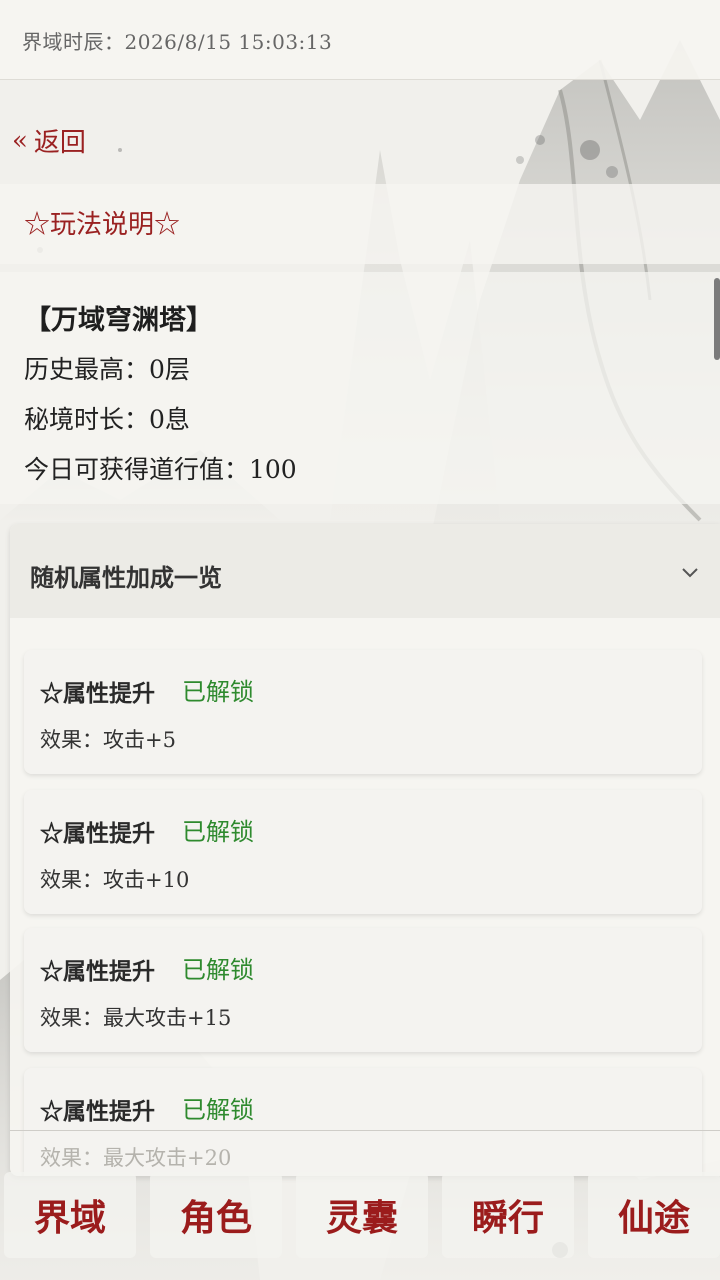 The image size is (720, 1280). What do you see at coordinates (508, 1215) in the screenshot?
I see `nav-teleport: 瞬行` at bounding box center [508, 1215].